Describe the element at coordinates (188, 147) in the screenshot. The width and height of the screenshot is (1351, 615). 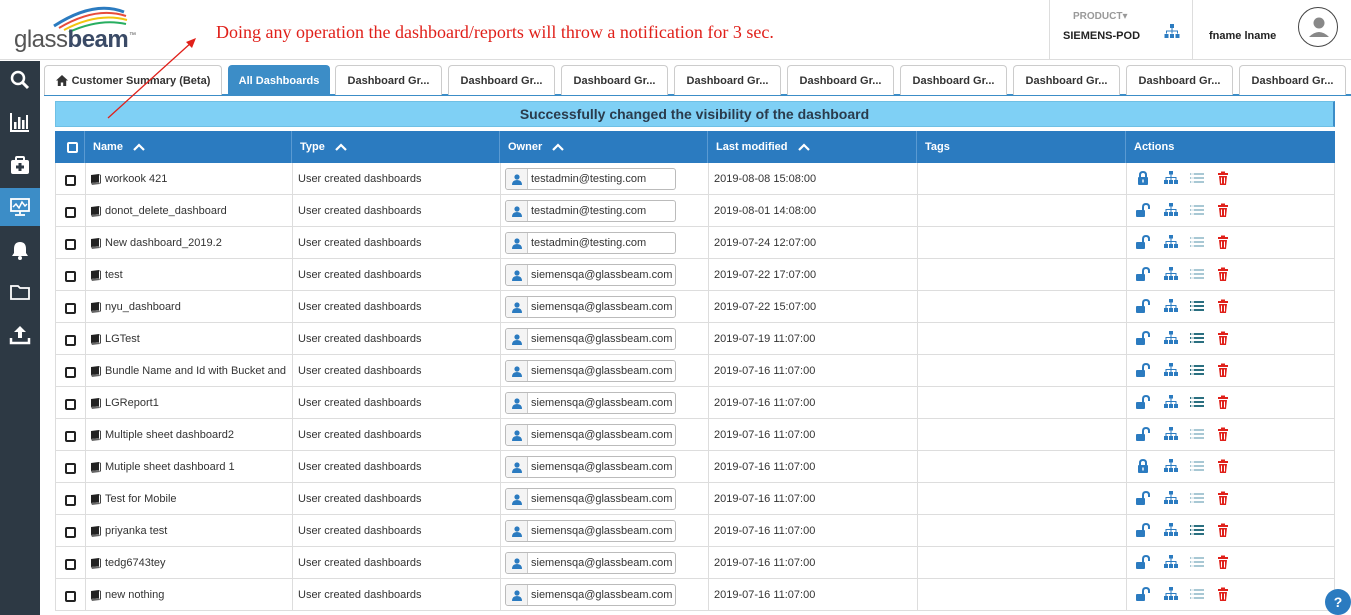
I see `column-header-name: Name` at that location.